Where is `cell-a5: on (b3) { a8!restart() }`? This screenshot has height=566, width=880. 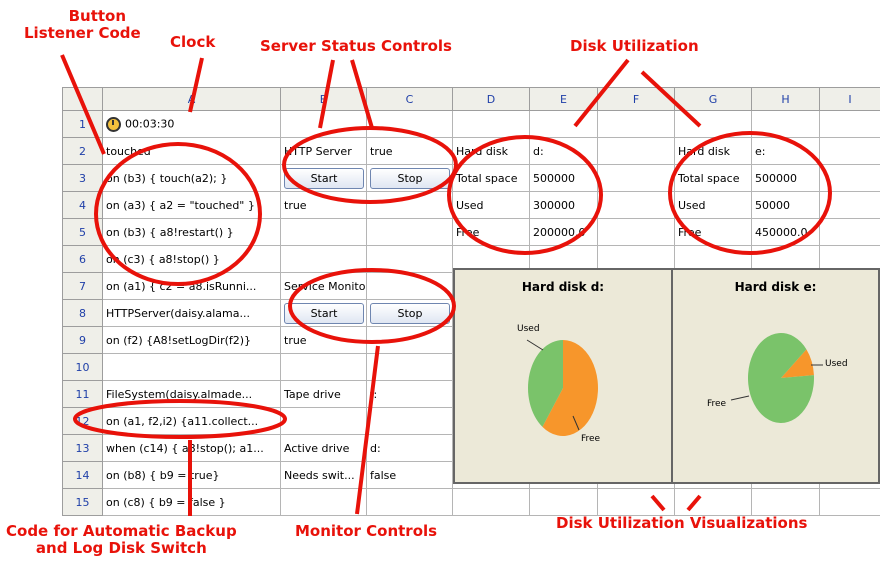
cell-a5: on (b3) { a8!restart() } is located at coordinates (191, 232).